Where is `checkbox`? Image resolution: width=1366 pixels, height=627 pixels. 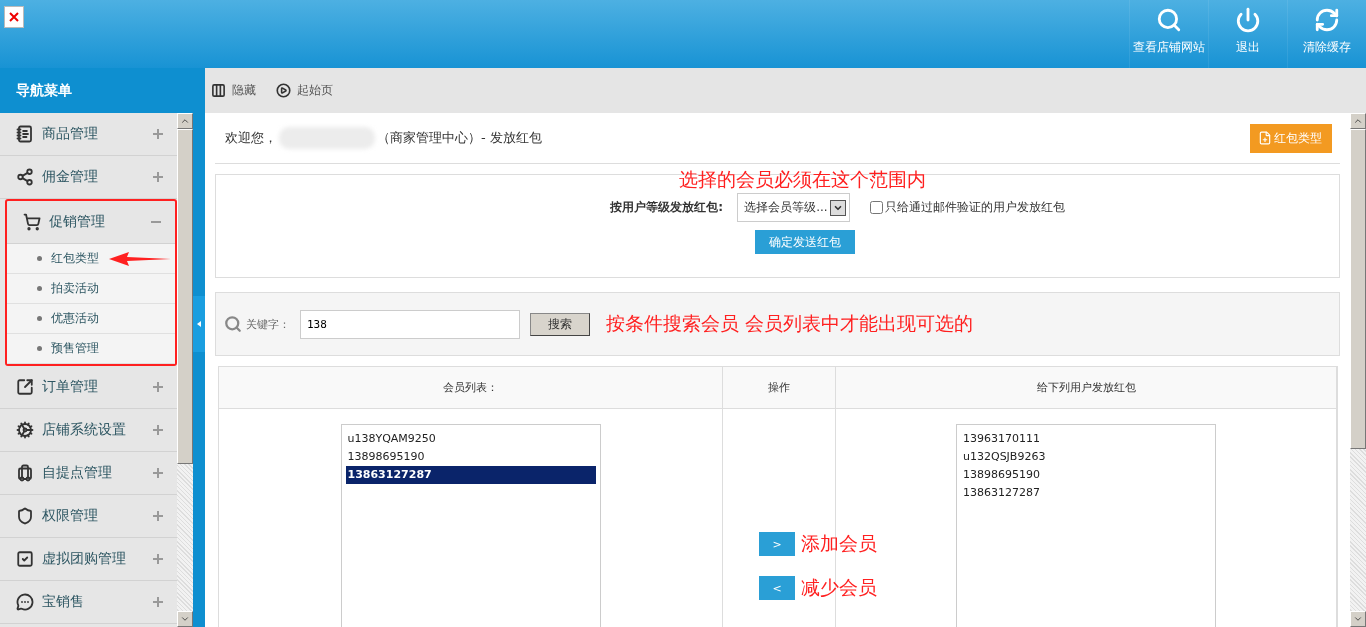
checkbox is located at coordinates (876, 207).